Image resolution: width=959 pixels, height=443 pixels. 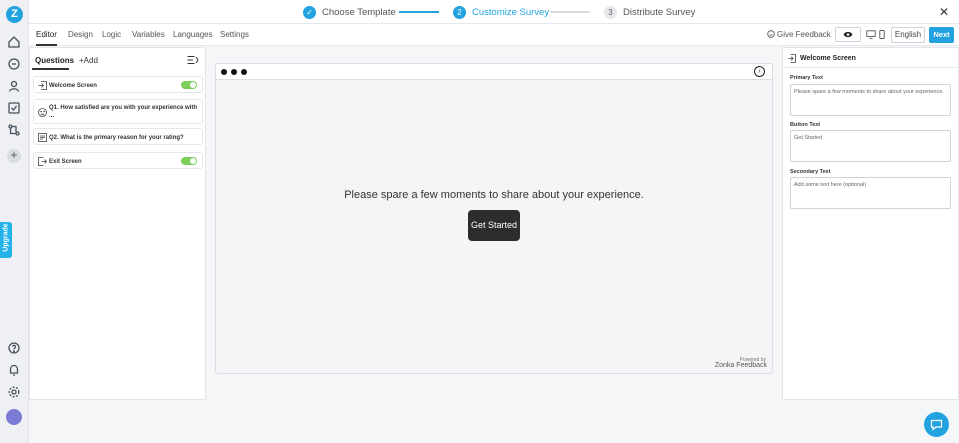 I want to click on tab-logic: Logic, so click(x=111, y=34).